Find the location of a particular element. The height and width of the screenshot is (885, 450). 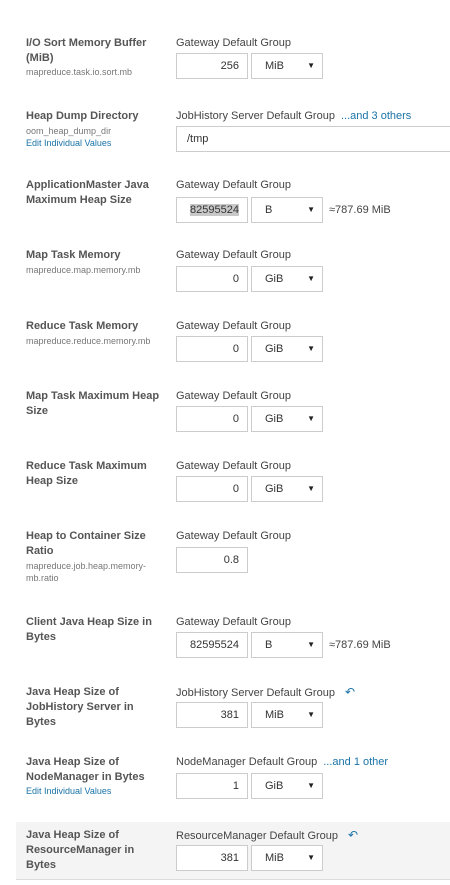

property-name: mapreduce.task.io.sort.mb is located at coordinates (79, 72).